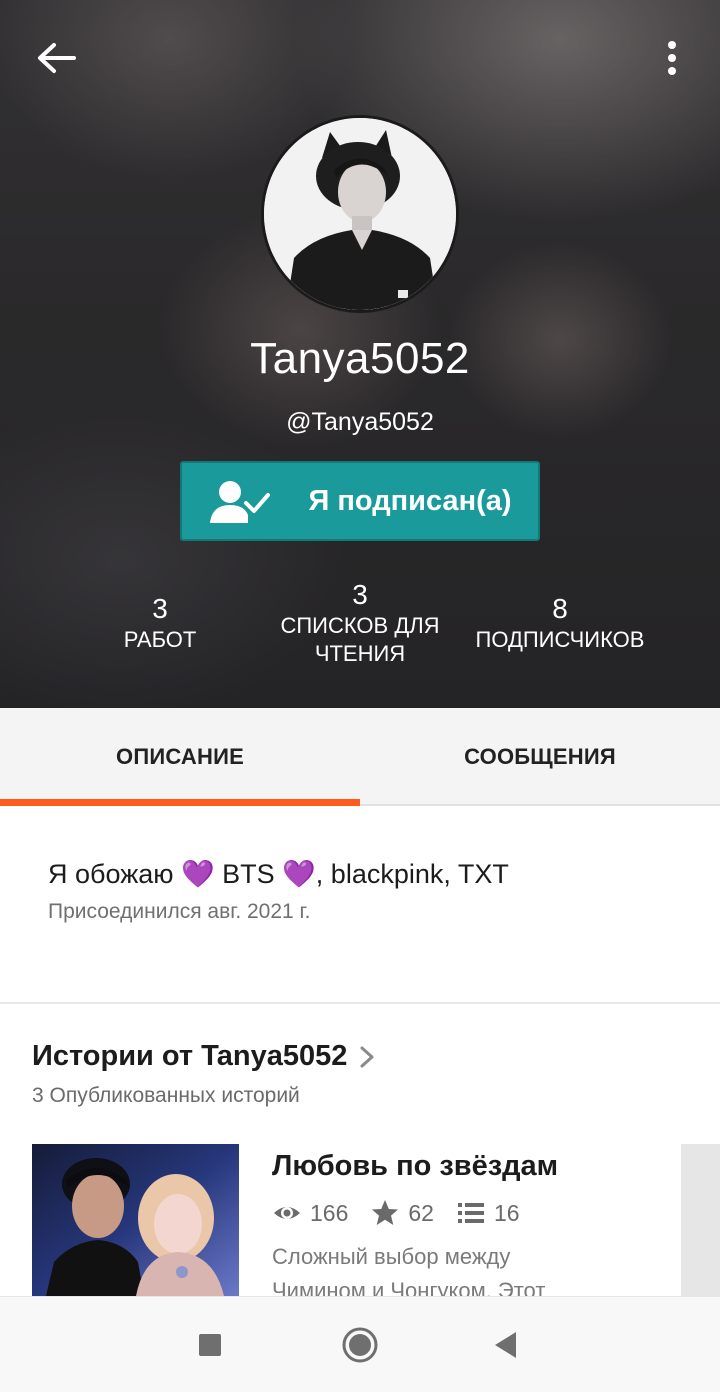 Image resolution: width=720 pixels, height=1392 pixels. I want to click on more-options-button, so click(672, 58).